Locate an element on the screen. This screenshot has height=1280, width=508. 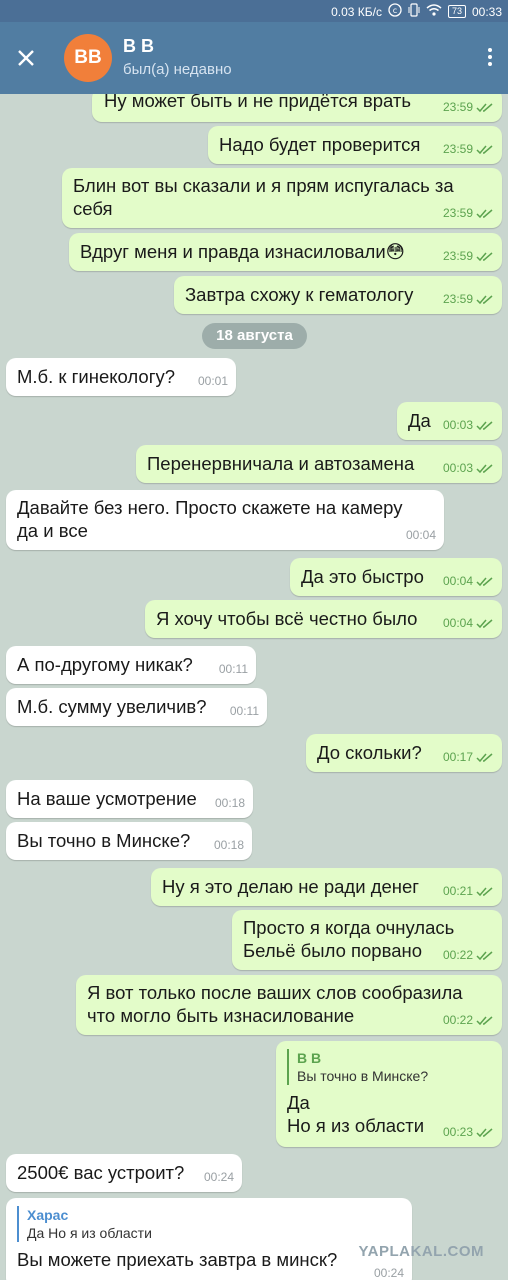
message-bubble: Ну может быть и не придётся врать 23:59 is located at coordinates (297, 108).